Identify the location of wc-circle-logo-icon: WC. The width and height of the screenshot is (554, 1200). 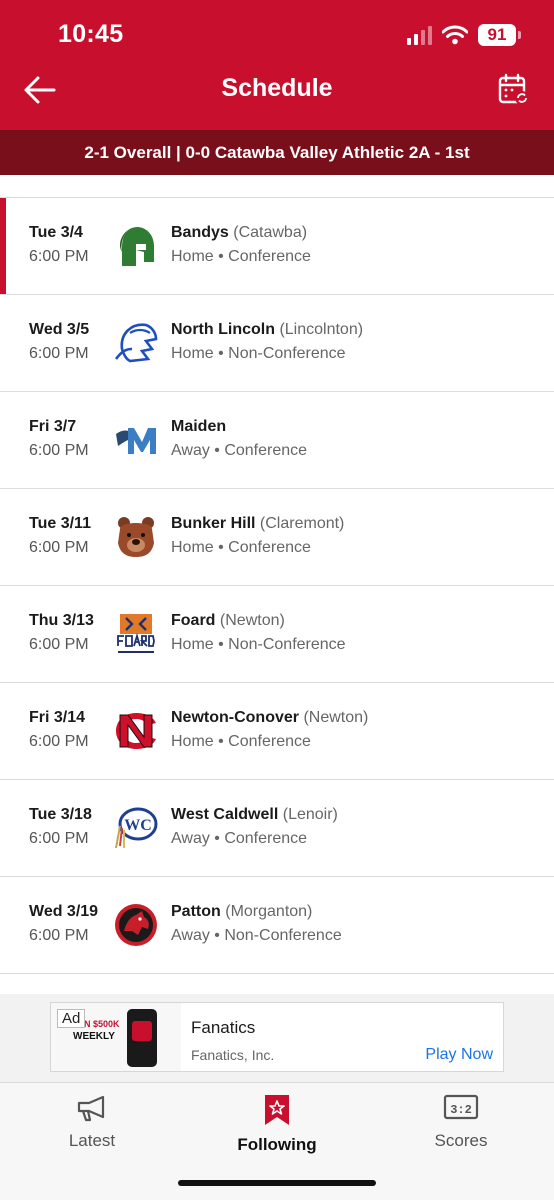
(136, 828).